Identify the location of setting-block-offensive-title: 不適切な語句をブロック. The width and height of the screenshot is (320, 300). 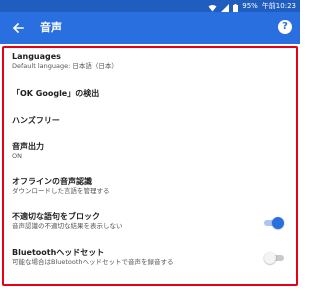
(56, 216).